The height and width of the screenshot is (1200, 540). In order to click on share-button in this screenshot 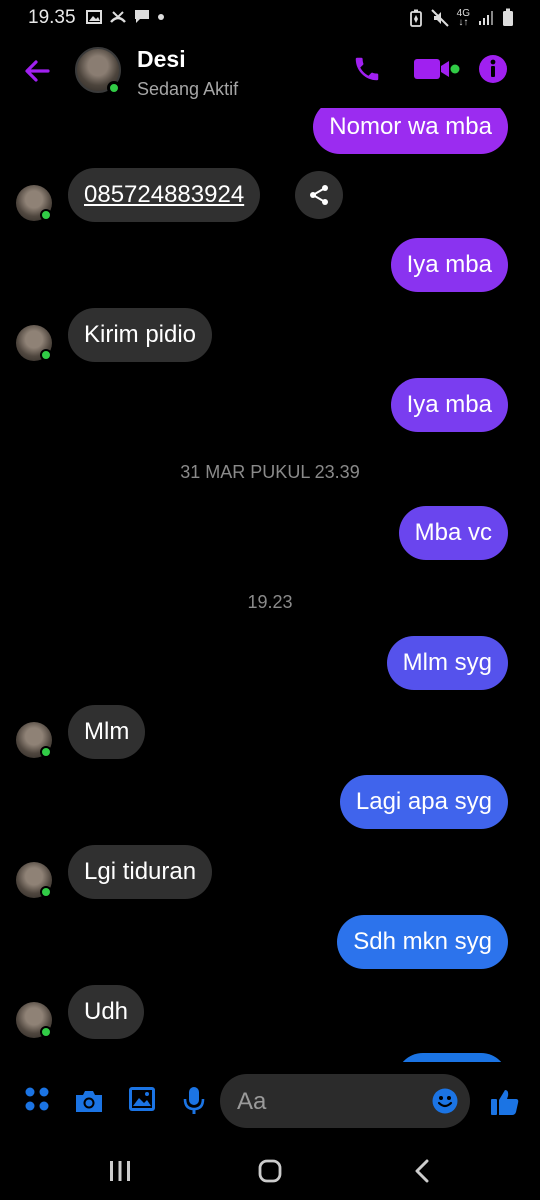, I will do `click(319, 195)`.